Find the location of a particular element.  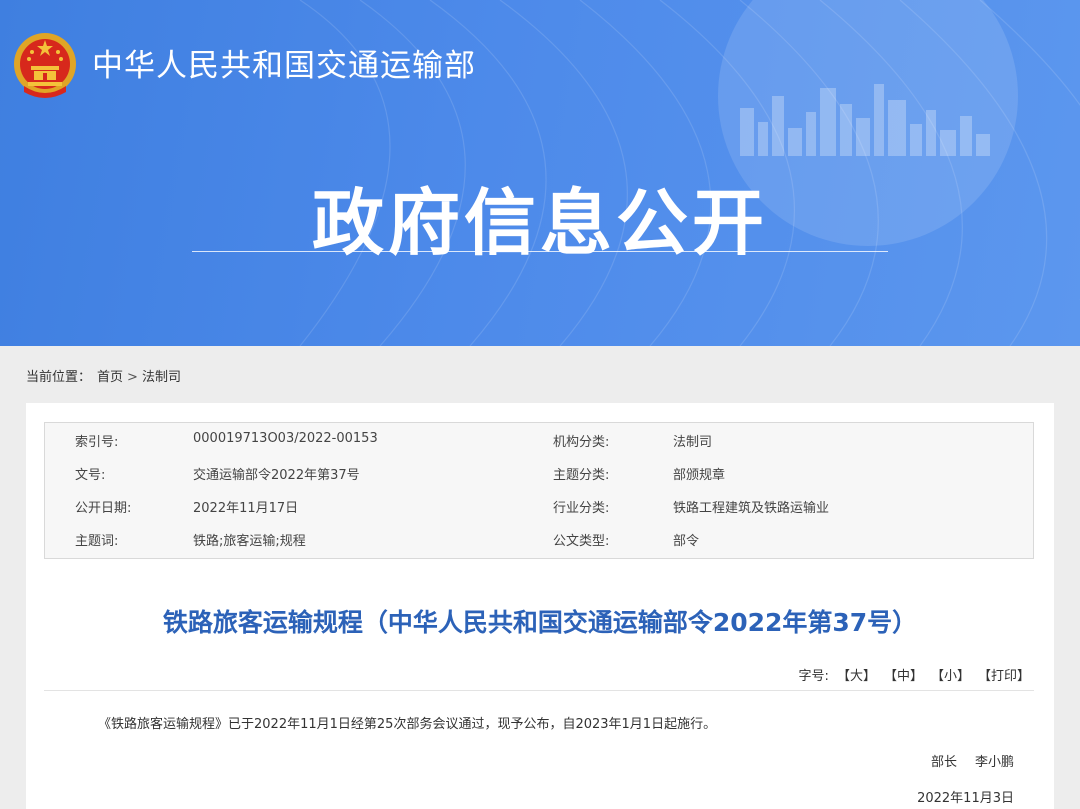

banner-title-underline is located at coordinates (540, 251).